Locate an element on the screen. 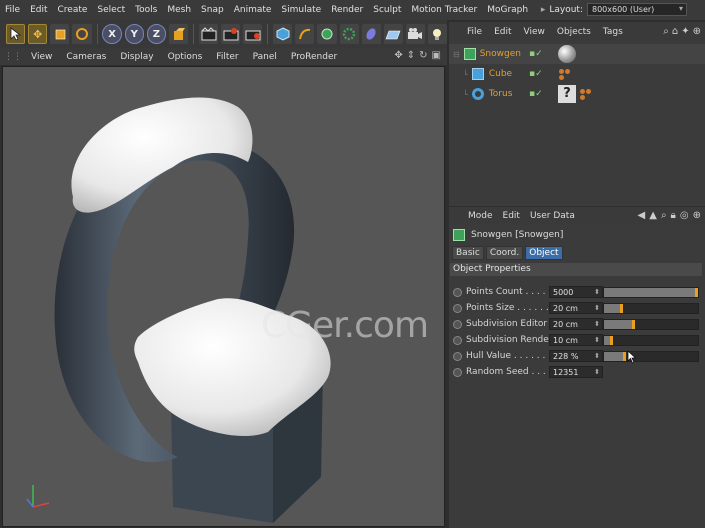 This screenshot has height=528, width=705. render-view-icon is located at coordinates (209, 34).